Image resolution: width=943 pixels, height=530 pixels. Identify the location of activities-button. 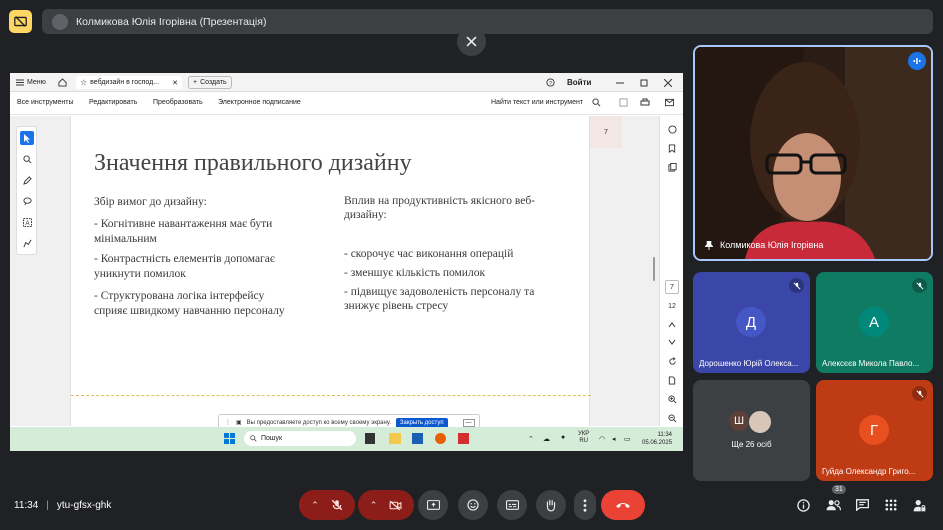
(891, 505).